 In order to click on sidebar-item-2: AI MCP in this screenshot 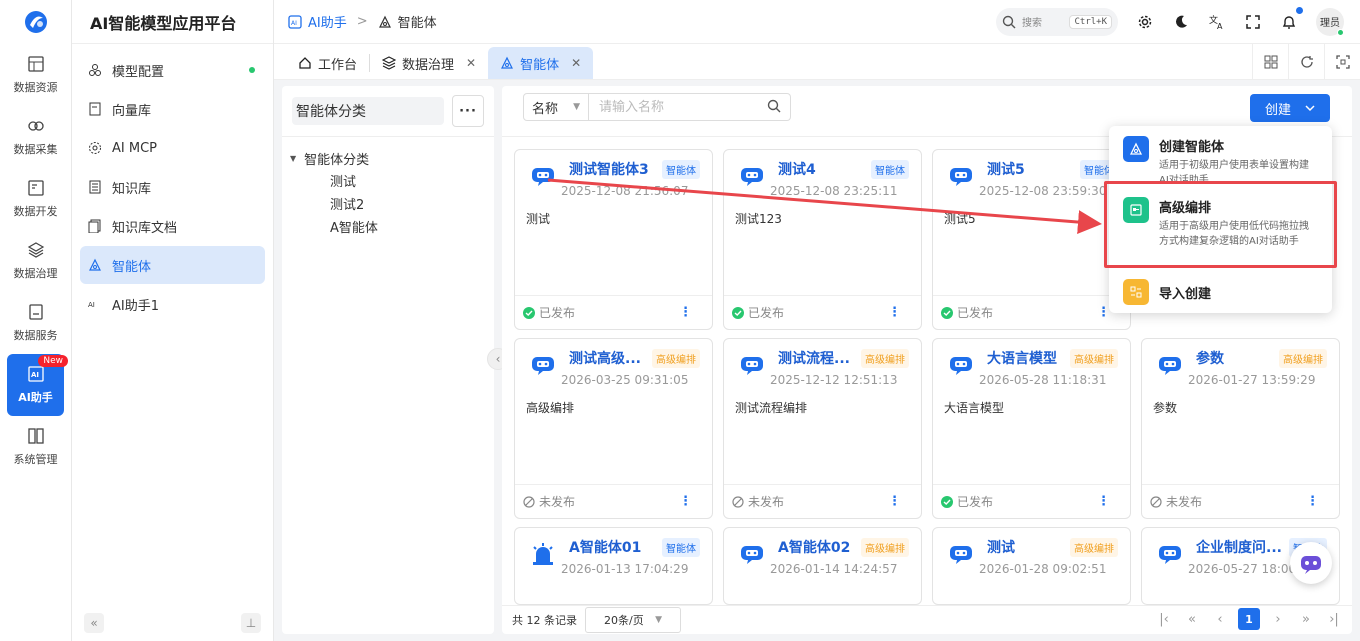, I will do `click(172, 148)`.